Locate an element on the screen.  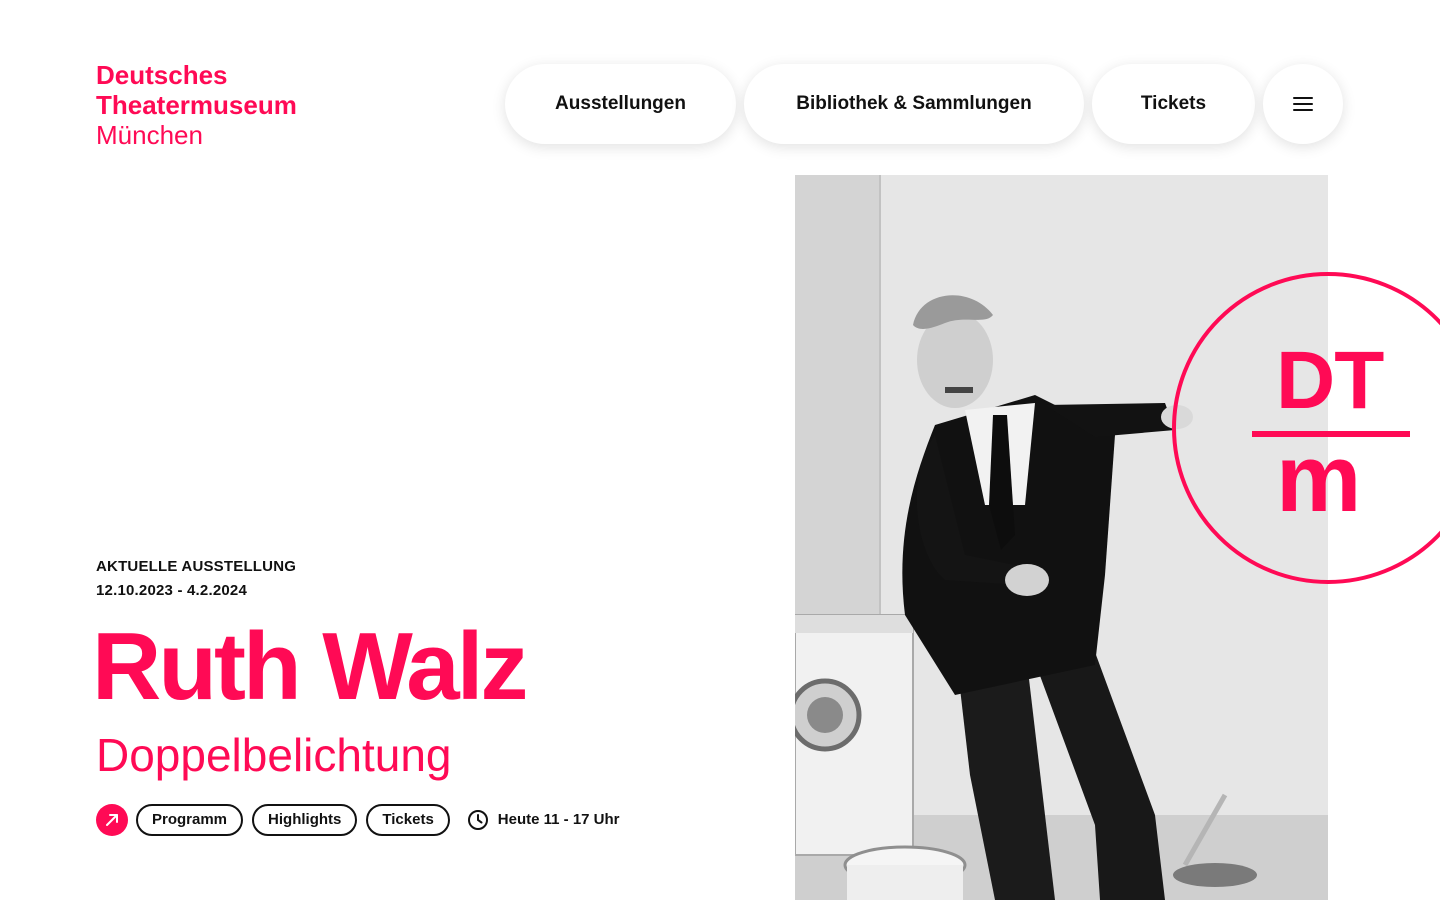
badge-m-text: m is located at coordinates (1319, 478).